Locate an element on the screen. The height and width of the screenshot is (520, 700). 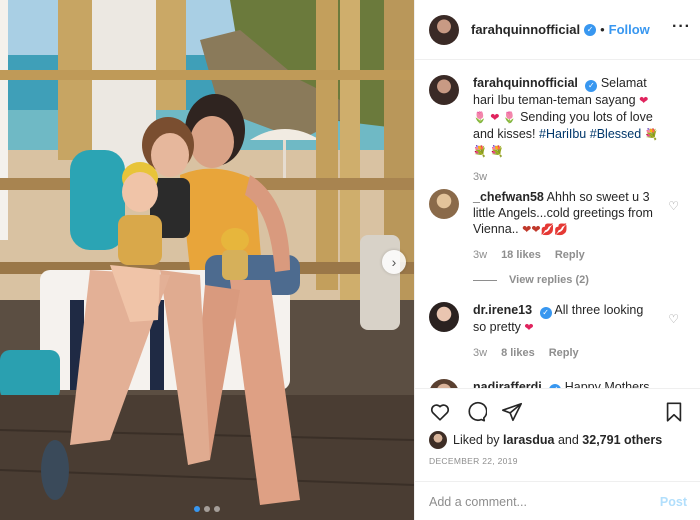
comment-item: nadirafferdi ✓ Happy Mothers is located at coordinates (558, 383).